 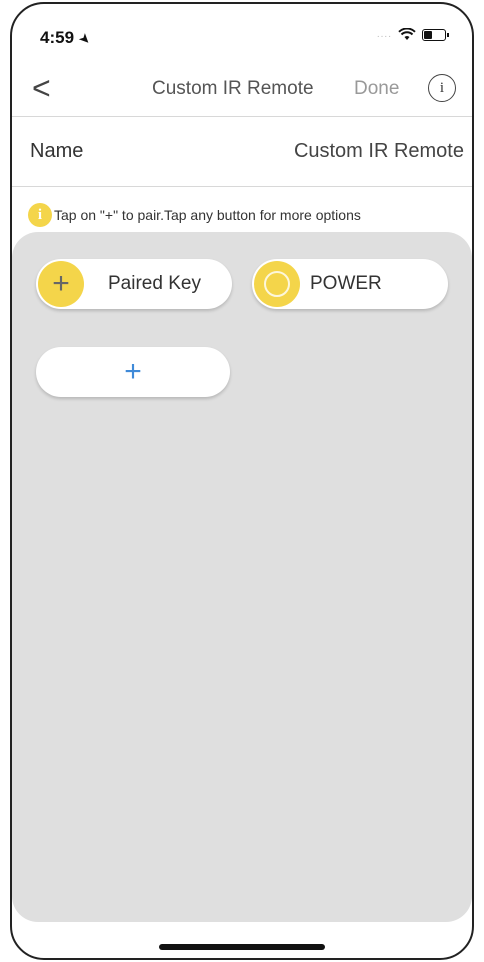 What do you see at coordinates (379, 151) in the screenshot?
I see `name-value: Custom IR Remote` at bounding box center [379, 151].